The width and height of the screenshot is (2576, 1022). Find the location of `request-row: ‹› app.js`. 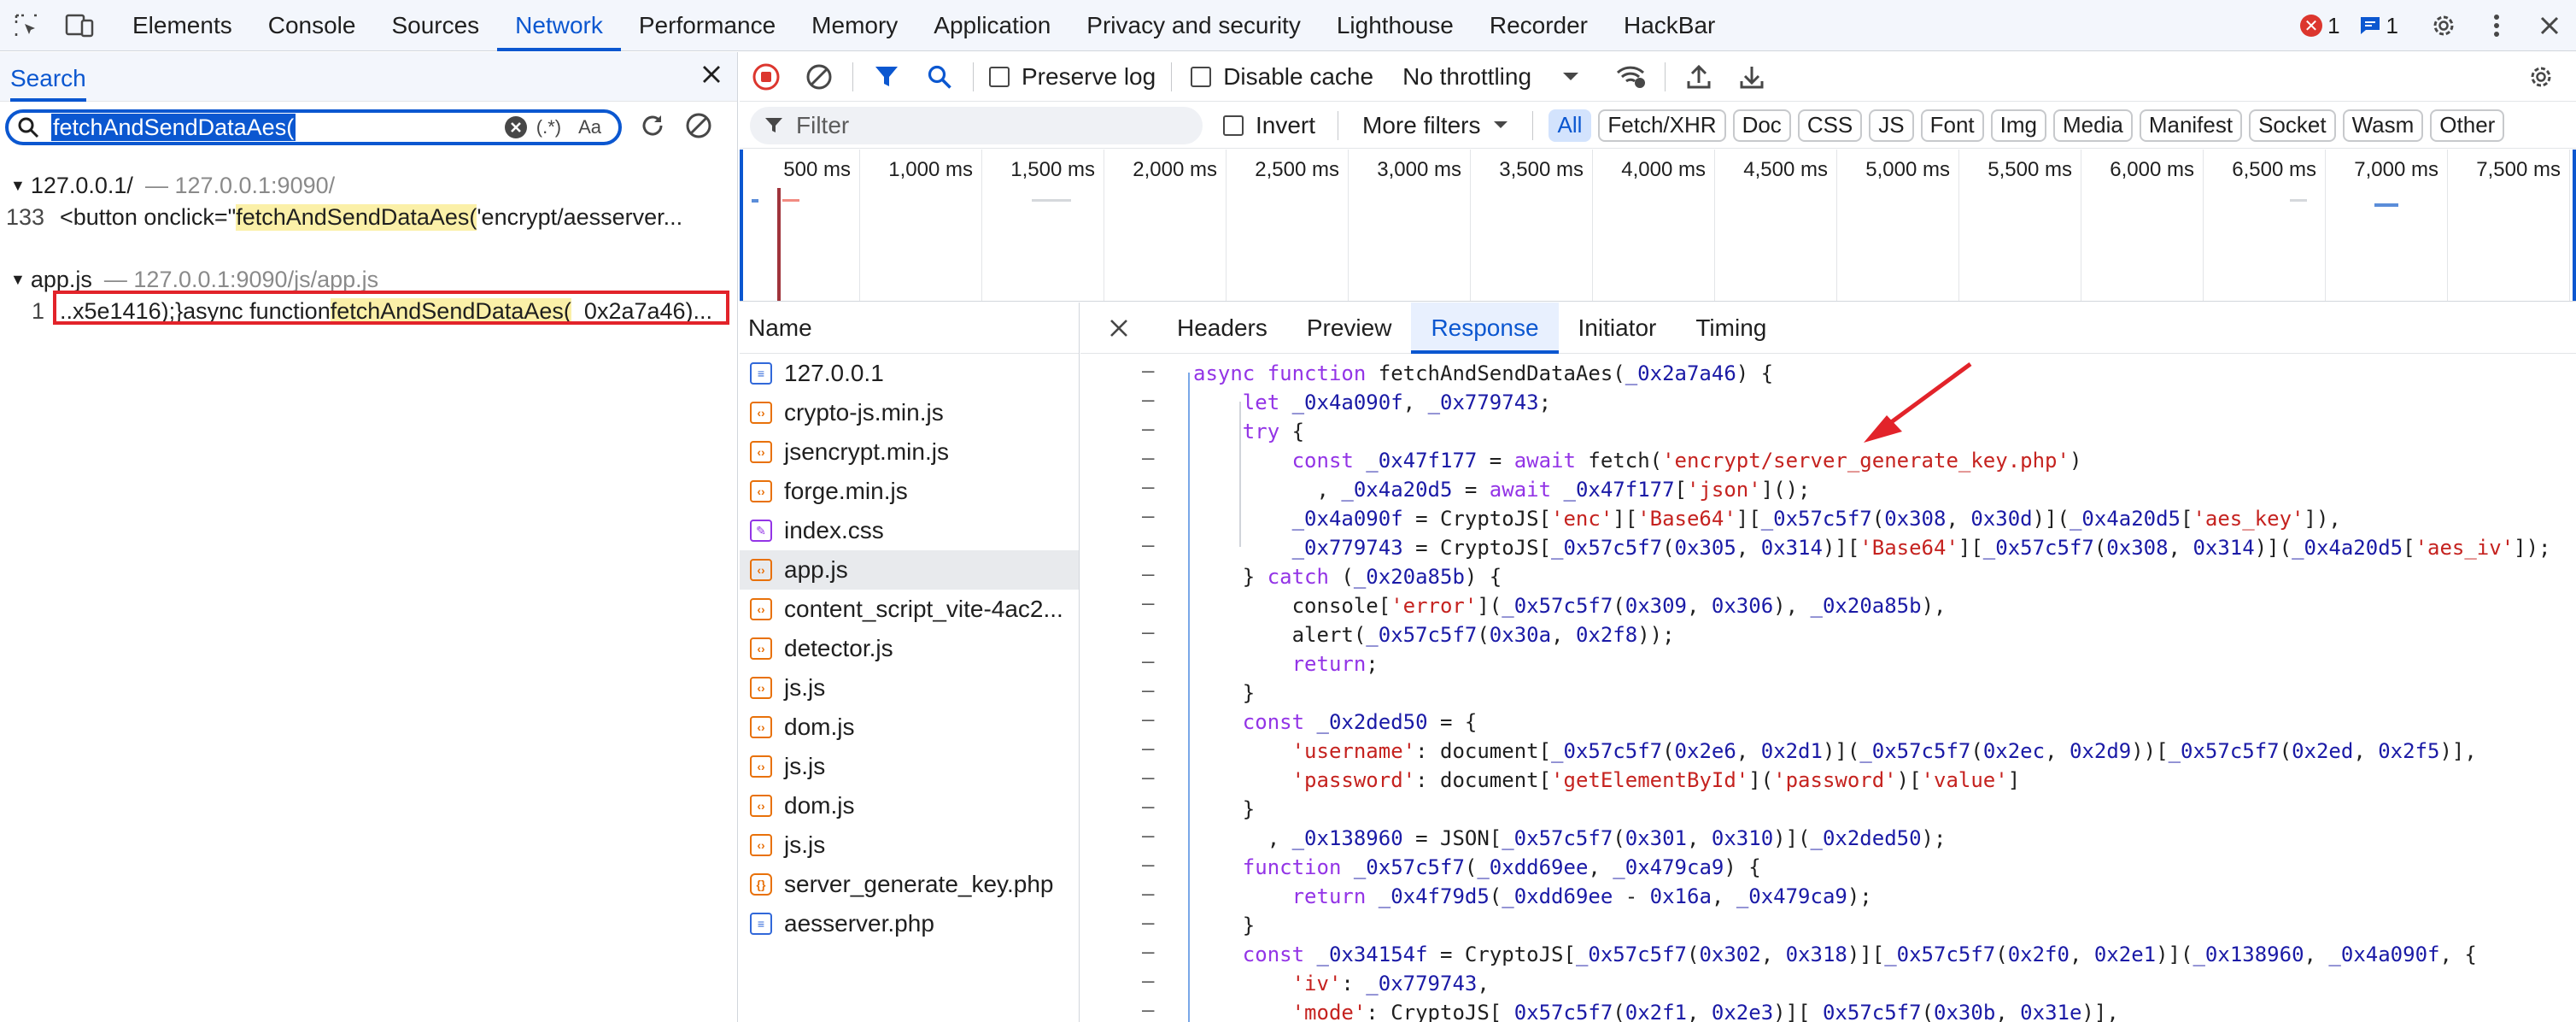

request-row: ‹› app.js is located at coordinates (909, 570).